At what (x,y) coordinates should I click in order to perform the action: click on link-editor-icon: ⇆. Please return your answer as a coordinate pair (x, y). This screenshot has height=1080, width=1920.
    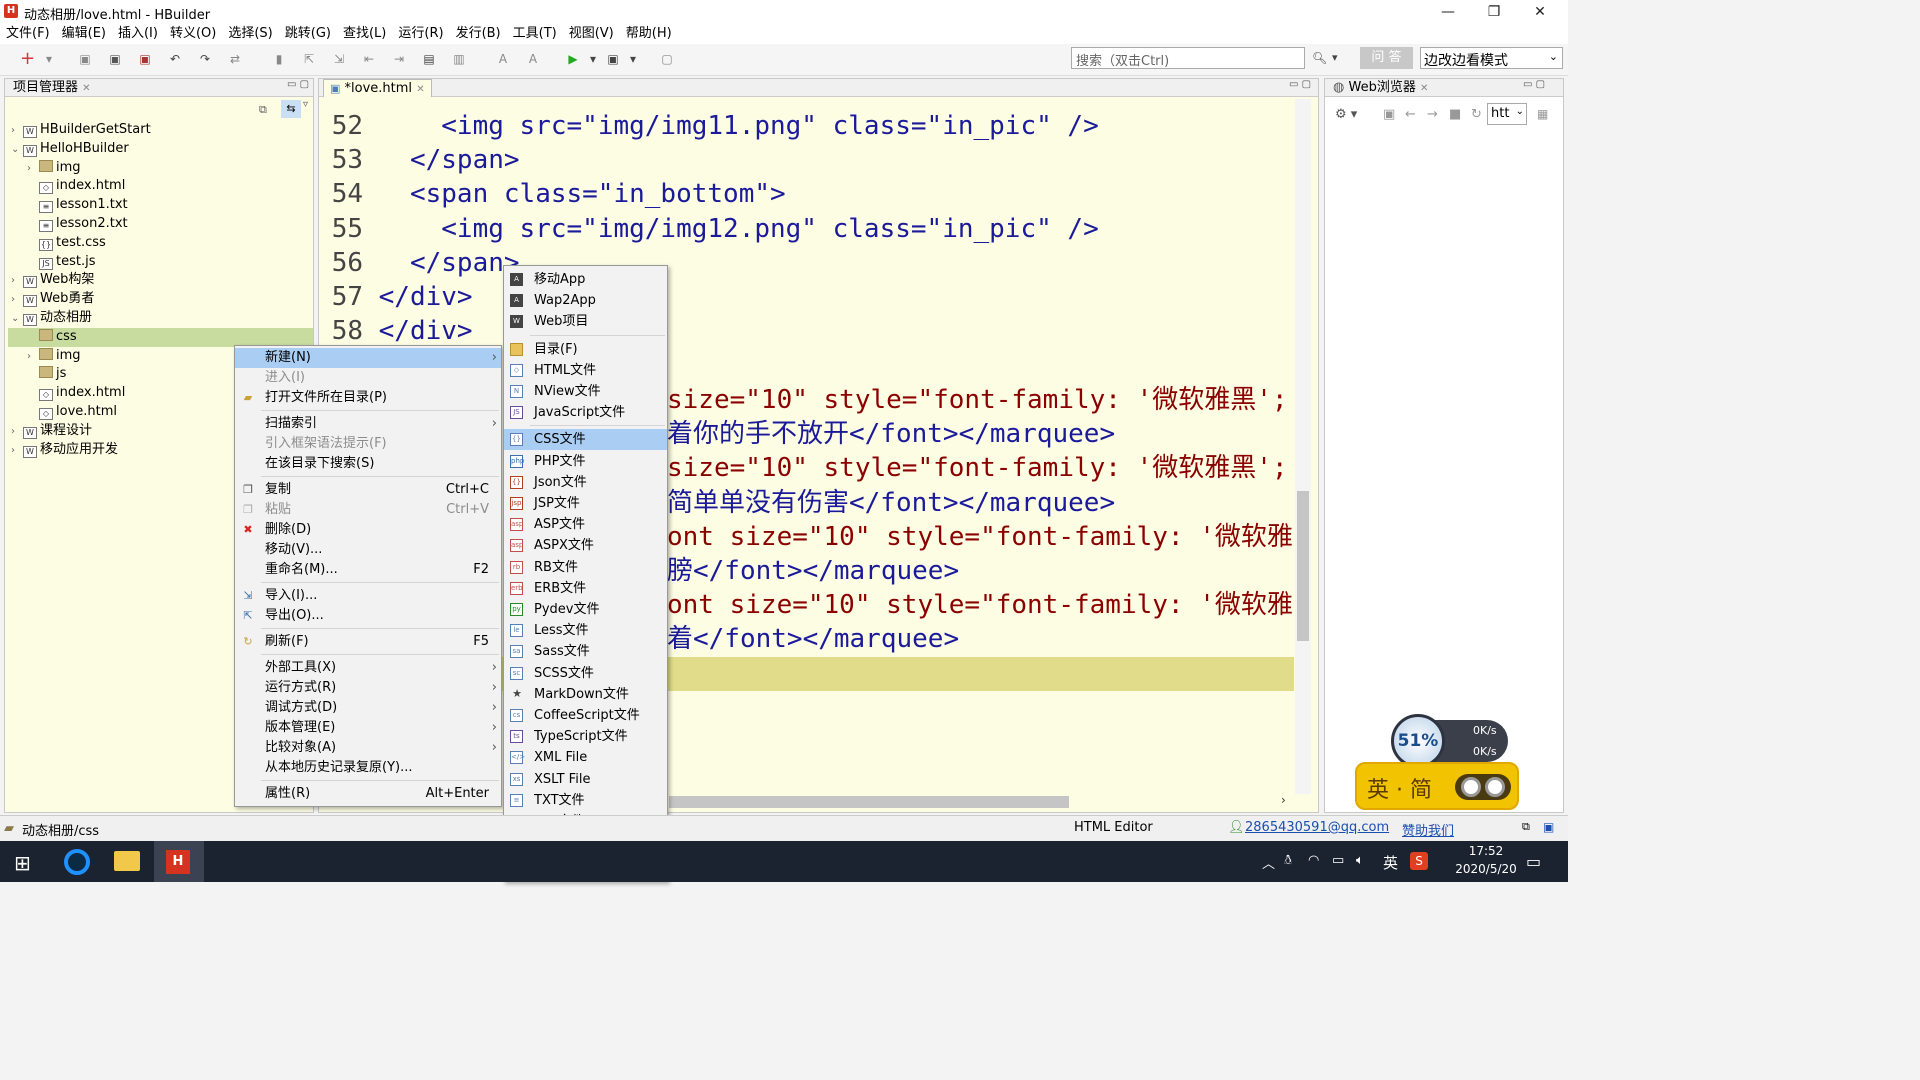
    Looking at the image, I should click on (291, 109).